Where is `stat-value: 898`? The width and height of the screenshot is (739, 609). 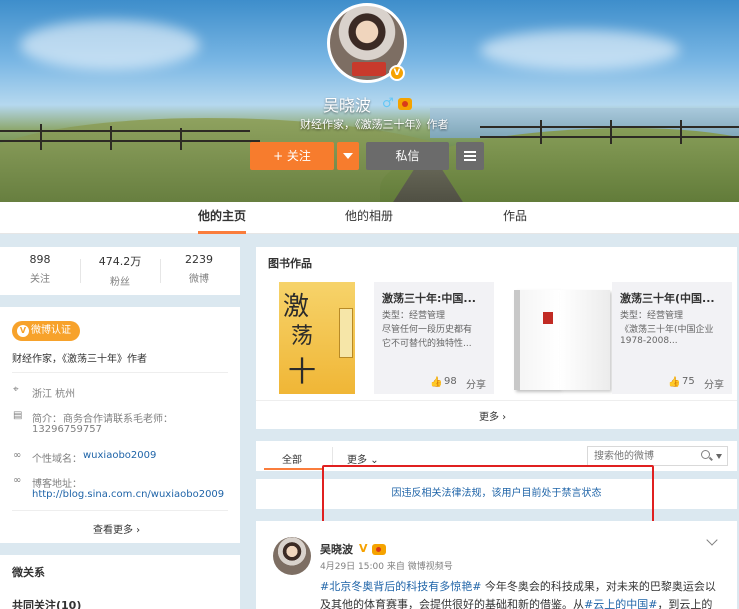 stat-value: 898 is located at coordinates (40, 259).